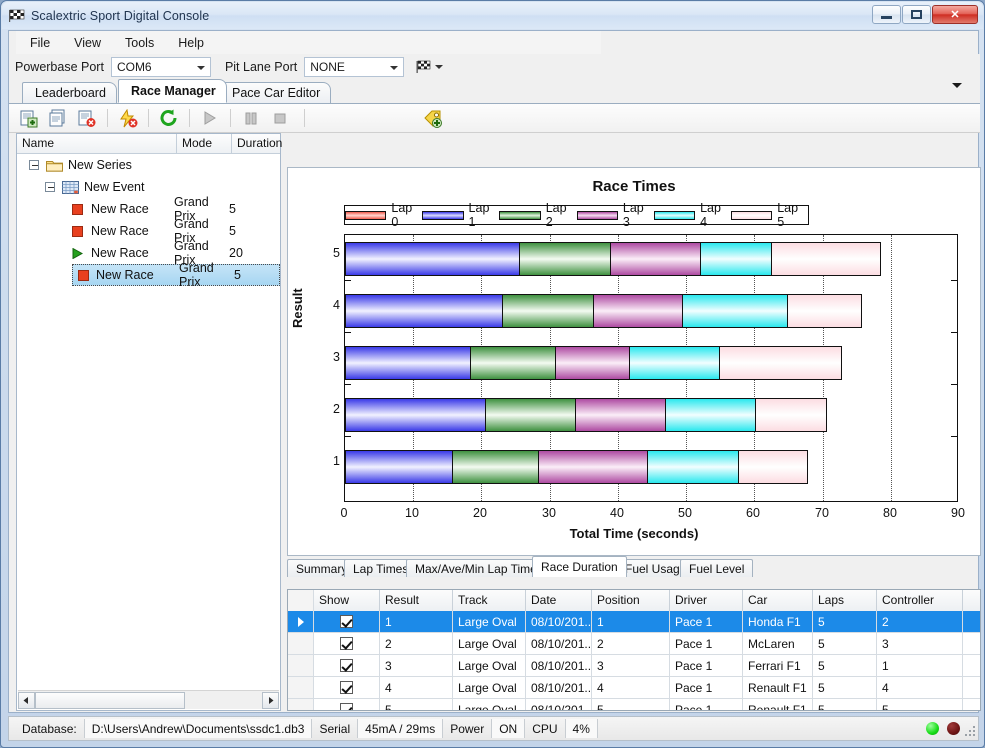  Describe the element at coordinates (160, 67) in the screenshot. I see `powerbase-port-select: COM6` at that location.